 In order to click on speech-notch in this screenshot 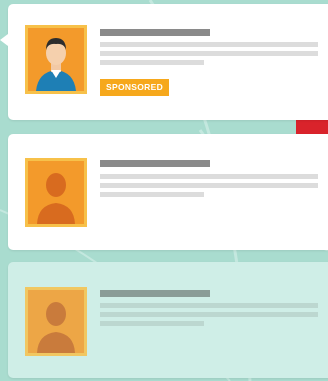, I will do `click(4, 40)`.